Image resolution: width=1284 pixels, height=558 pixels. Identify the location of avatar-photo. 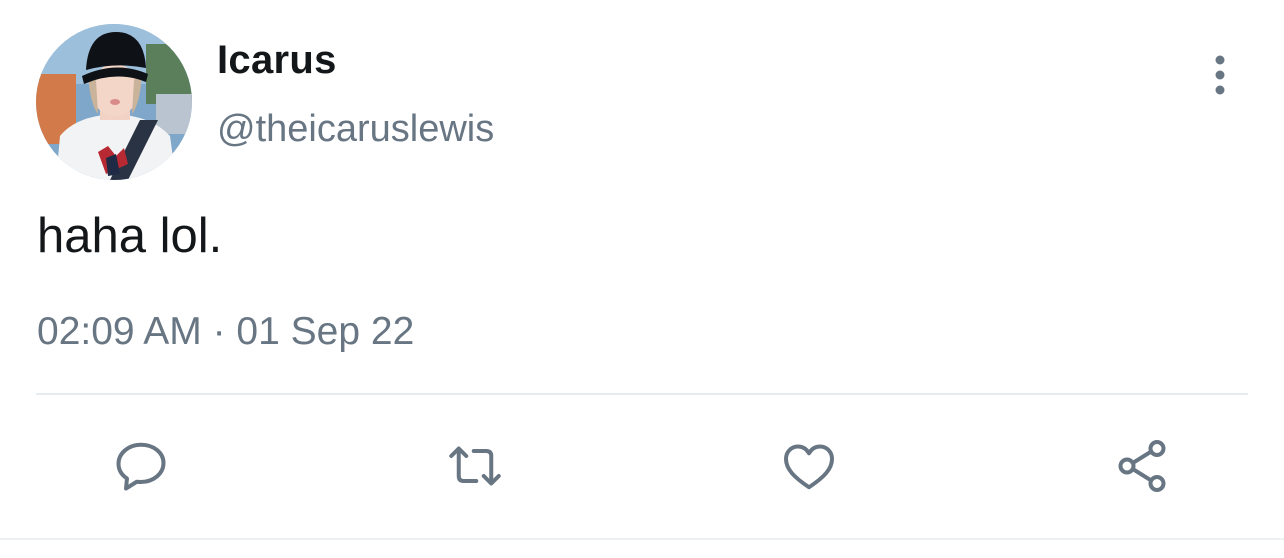
(114, 102).